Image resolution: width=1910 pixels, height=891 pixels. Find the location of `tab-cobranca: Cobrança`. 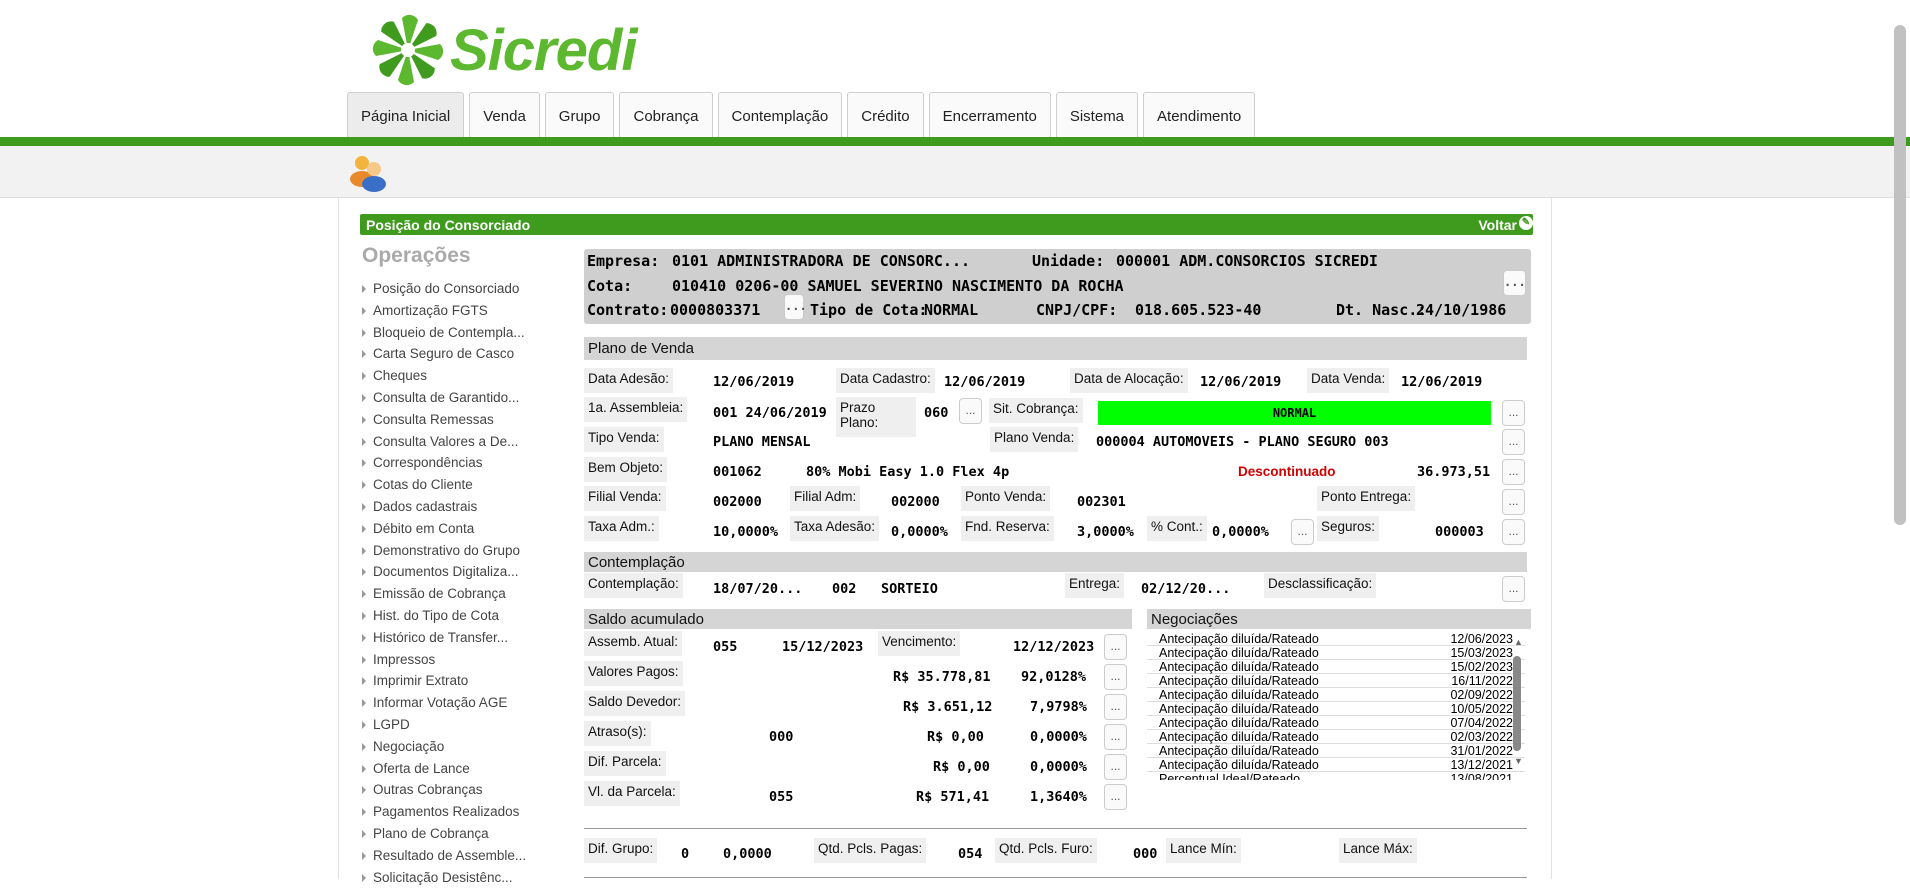

tab-cobranca: Cobrança is located at coordinates (666, 116).